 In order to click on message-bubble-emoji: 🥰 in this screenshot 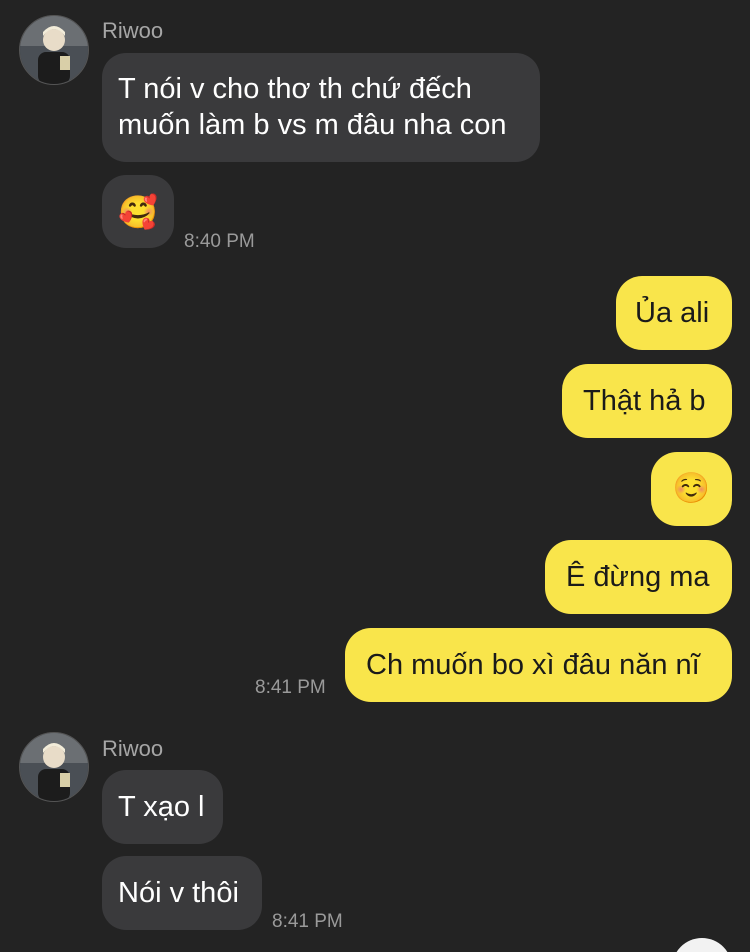, I will do `click(138, 211)`.